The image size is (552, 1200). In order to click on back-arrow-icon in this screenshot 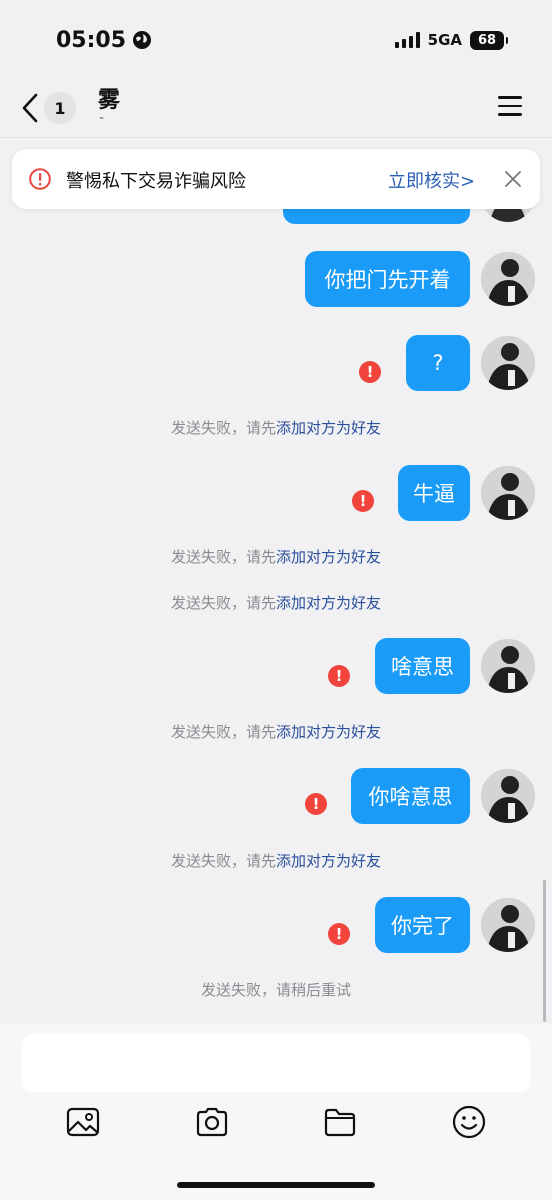, I will do `click(30, 108)`.